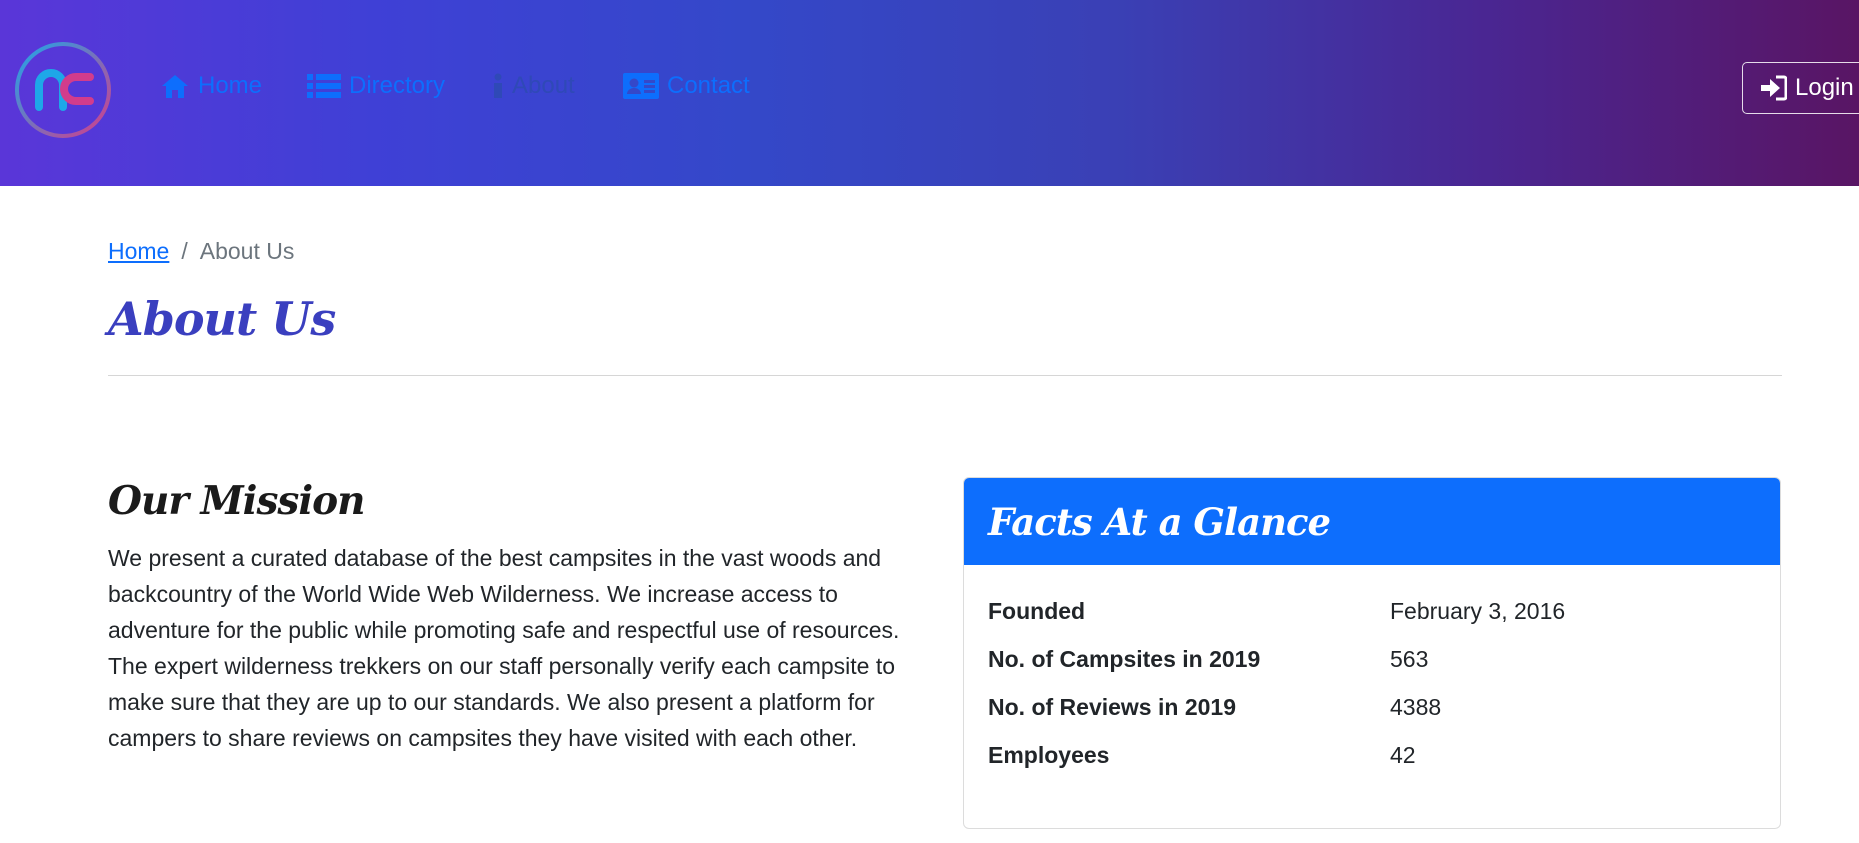  I want to click on nav-directory: Directory, so click(376, 86).